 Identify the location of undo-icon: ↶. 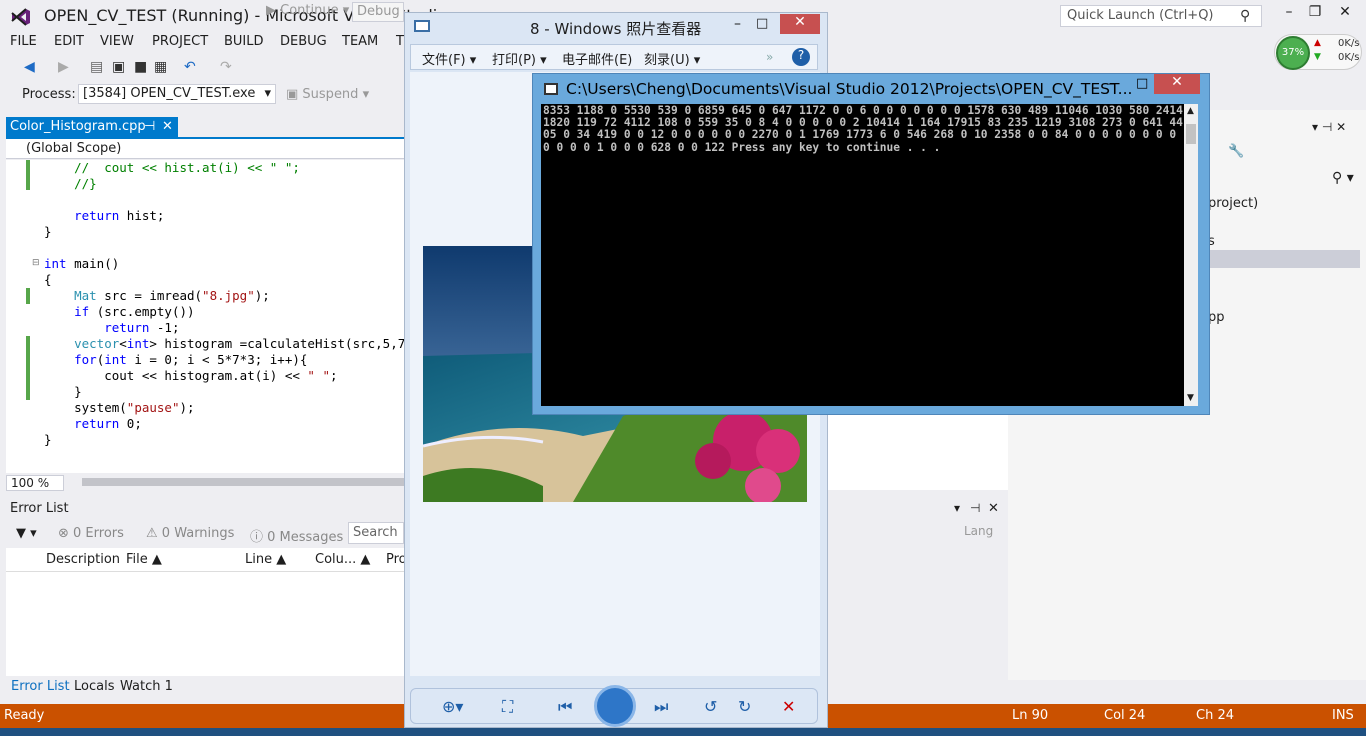
(190, 67).